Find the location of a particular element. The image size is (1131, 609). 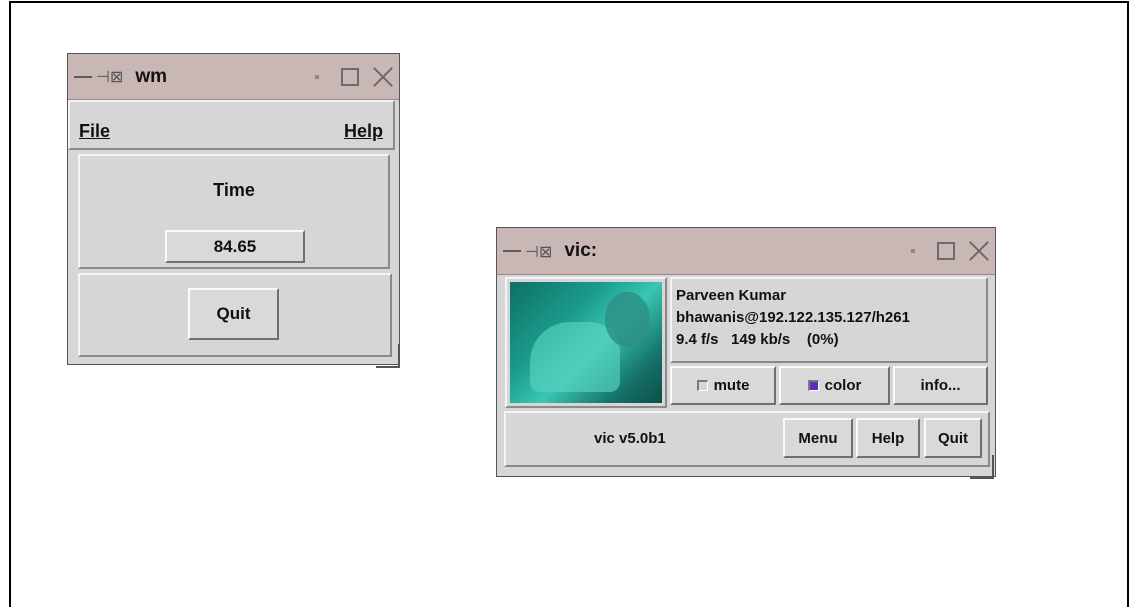

menu-file-label: File is located at coordinates (95, 131).